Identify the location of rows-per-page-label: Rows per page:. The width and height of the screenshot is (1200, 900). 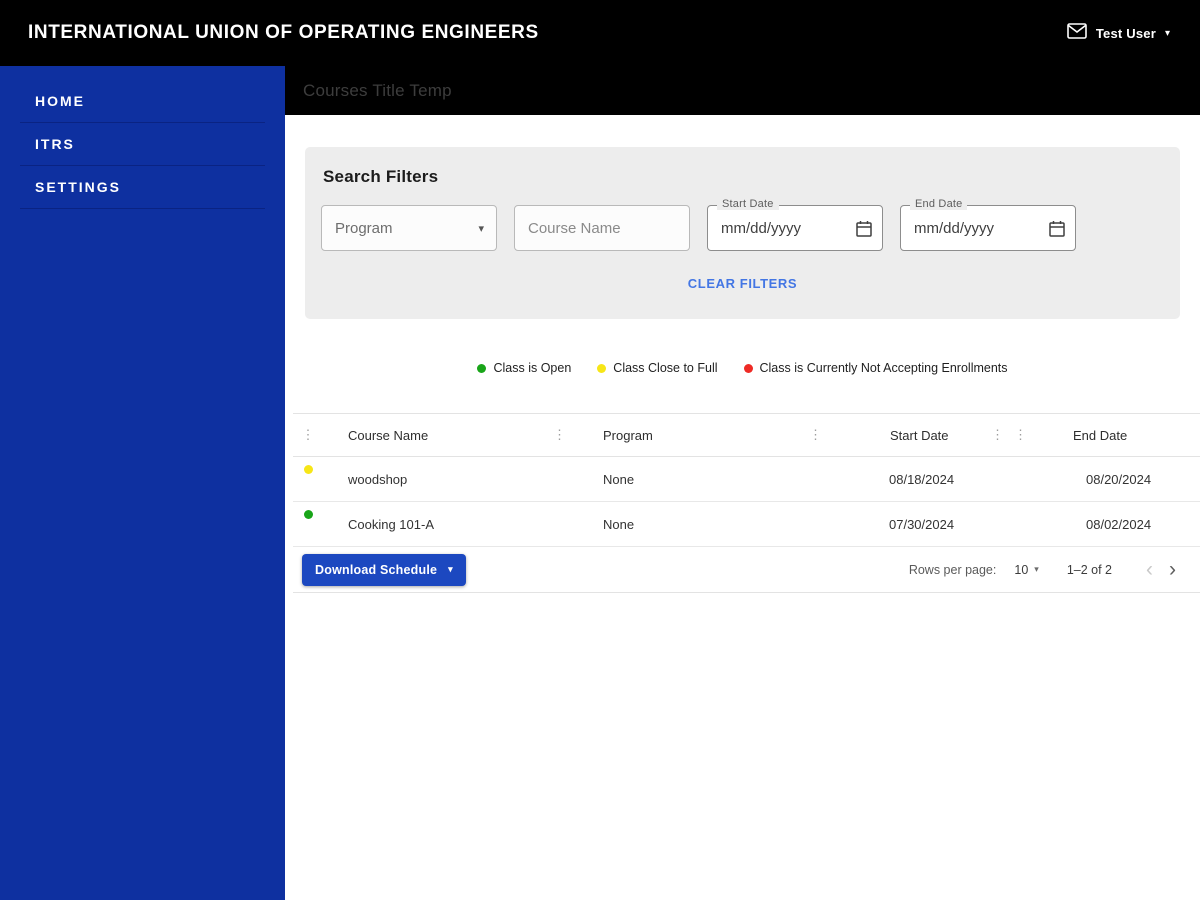
(952, 569).